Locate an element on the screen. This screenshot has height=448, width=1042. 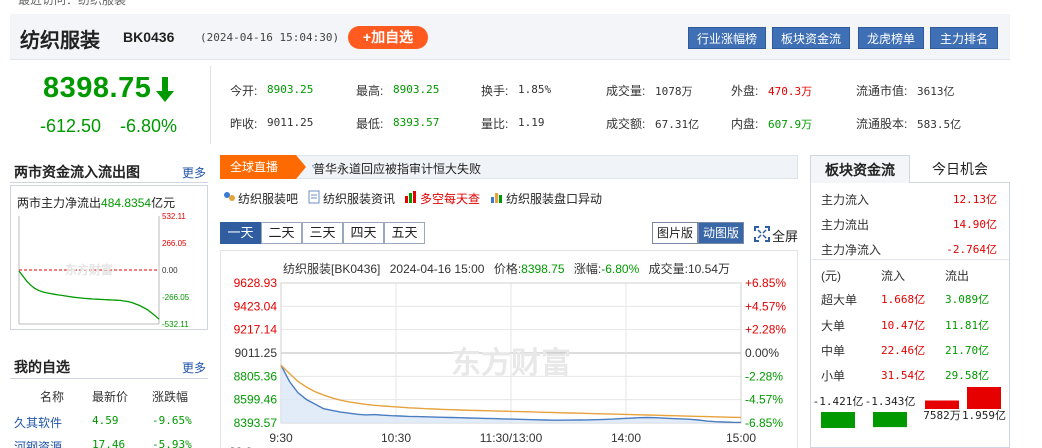
tab-three-days: 三天 is located at coordinates (322, 233).